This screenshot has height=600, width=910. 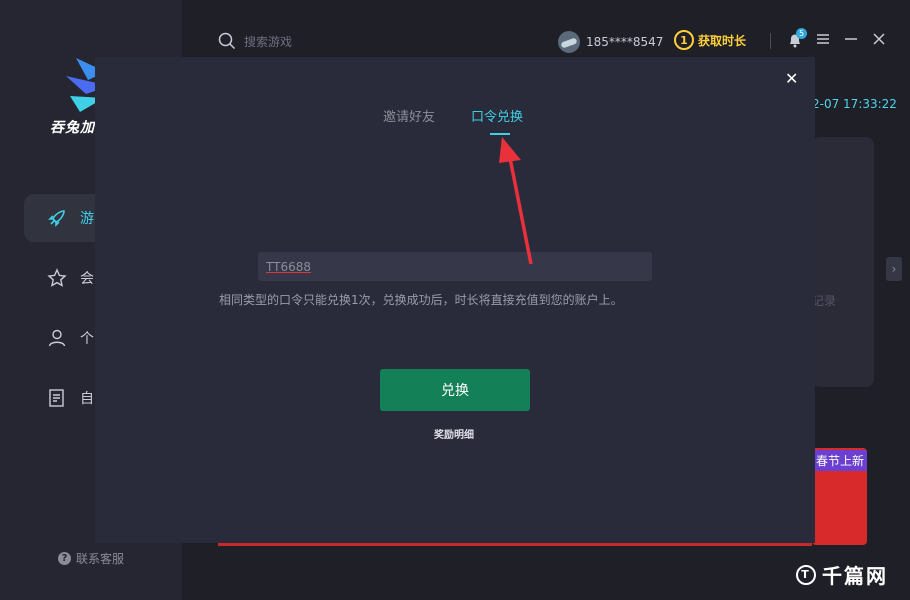 What do you see at coordinates (839, 496) in the screenshot?
I see `promo-banner: 春节上新` at bounding box center [839, 496].